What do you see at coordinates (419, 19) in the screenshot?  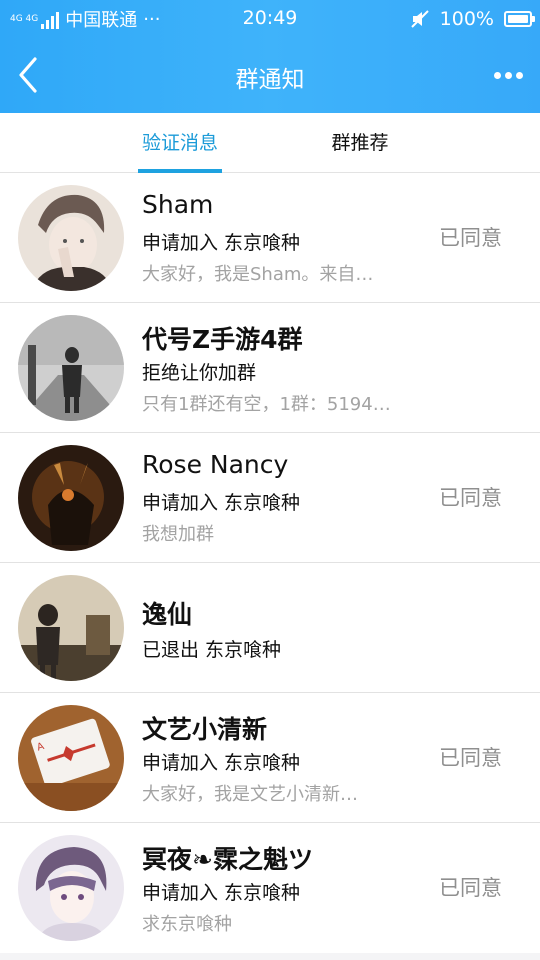 I see `mute-icon` at bounding box center [419, 19].